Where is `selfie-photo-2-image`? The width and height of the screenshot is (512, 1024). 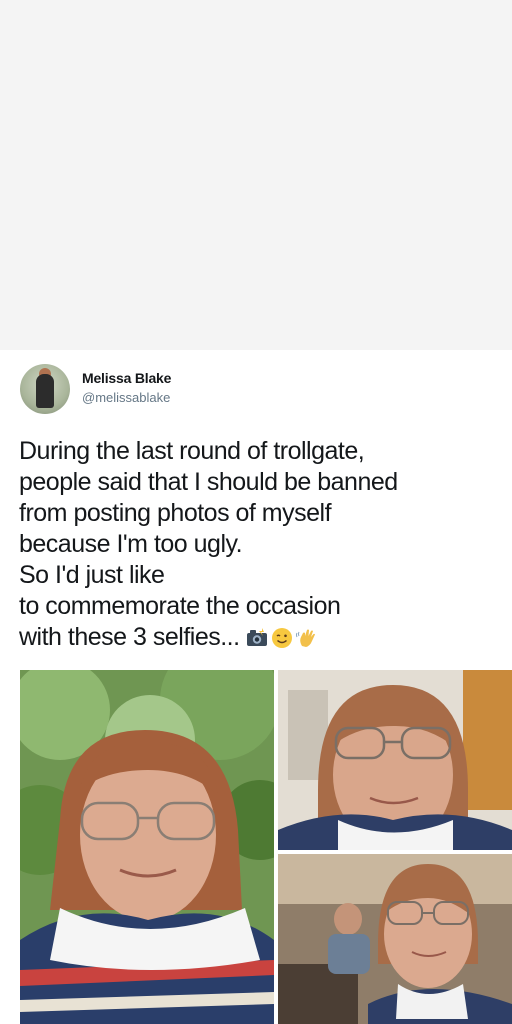 selfie-photo-2-image is located at coordinates (395, 760).